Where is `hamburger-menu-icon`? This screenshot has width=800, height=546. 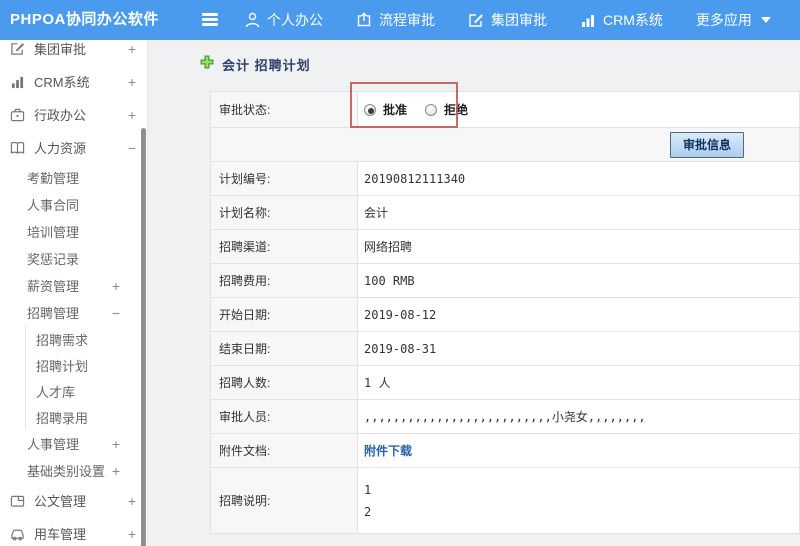 hamburger-menu-icon is located at coordinates (210, 20).